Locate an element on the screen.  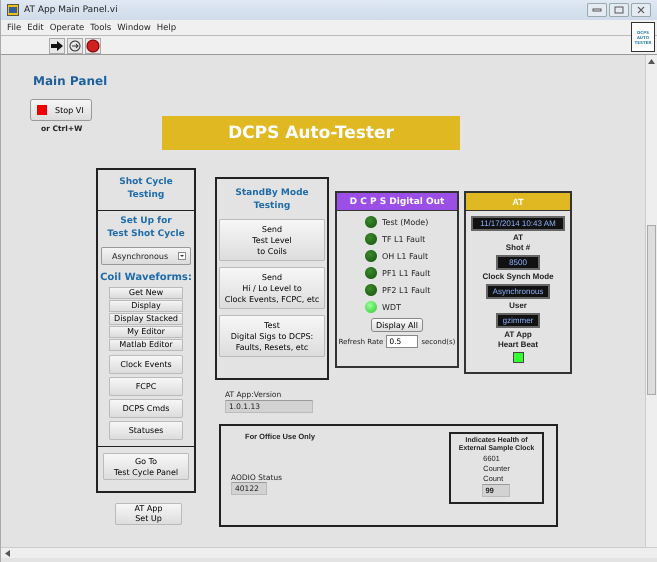
panel-button: Clock Events is located at coordinates (146, 364).